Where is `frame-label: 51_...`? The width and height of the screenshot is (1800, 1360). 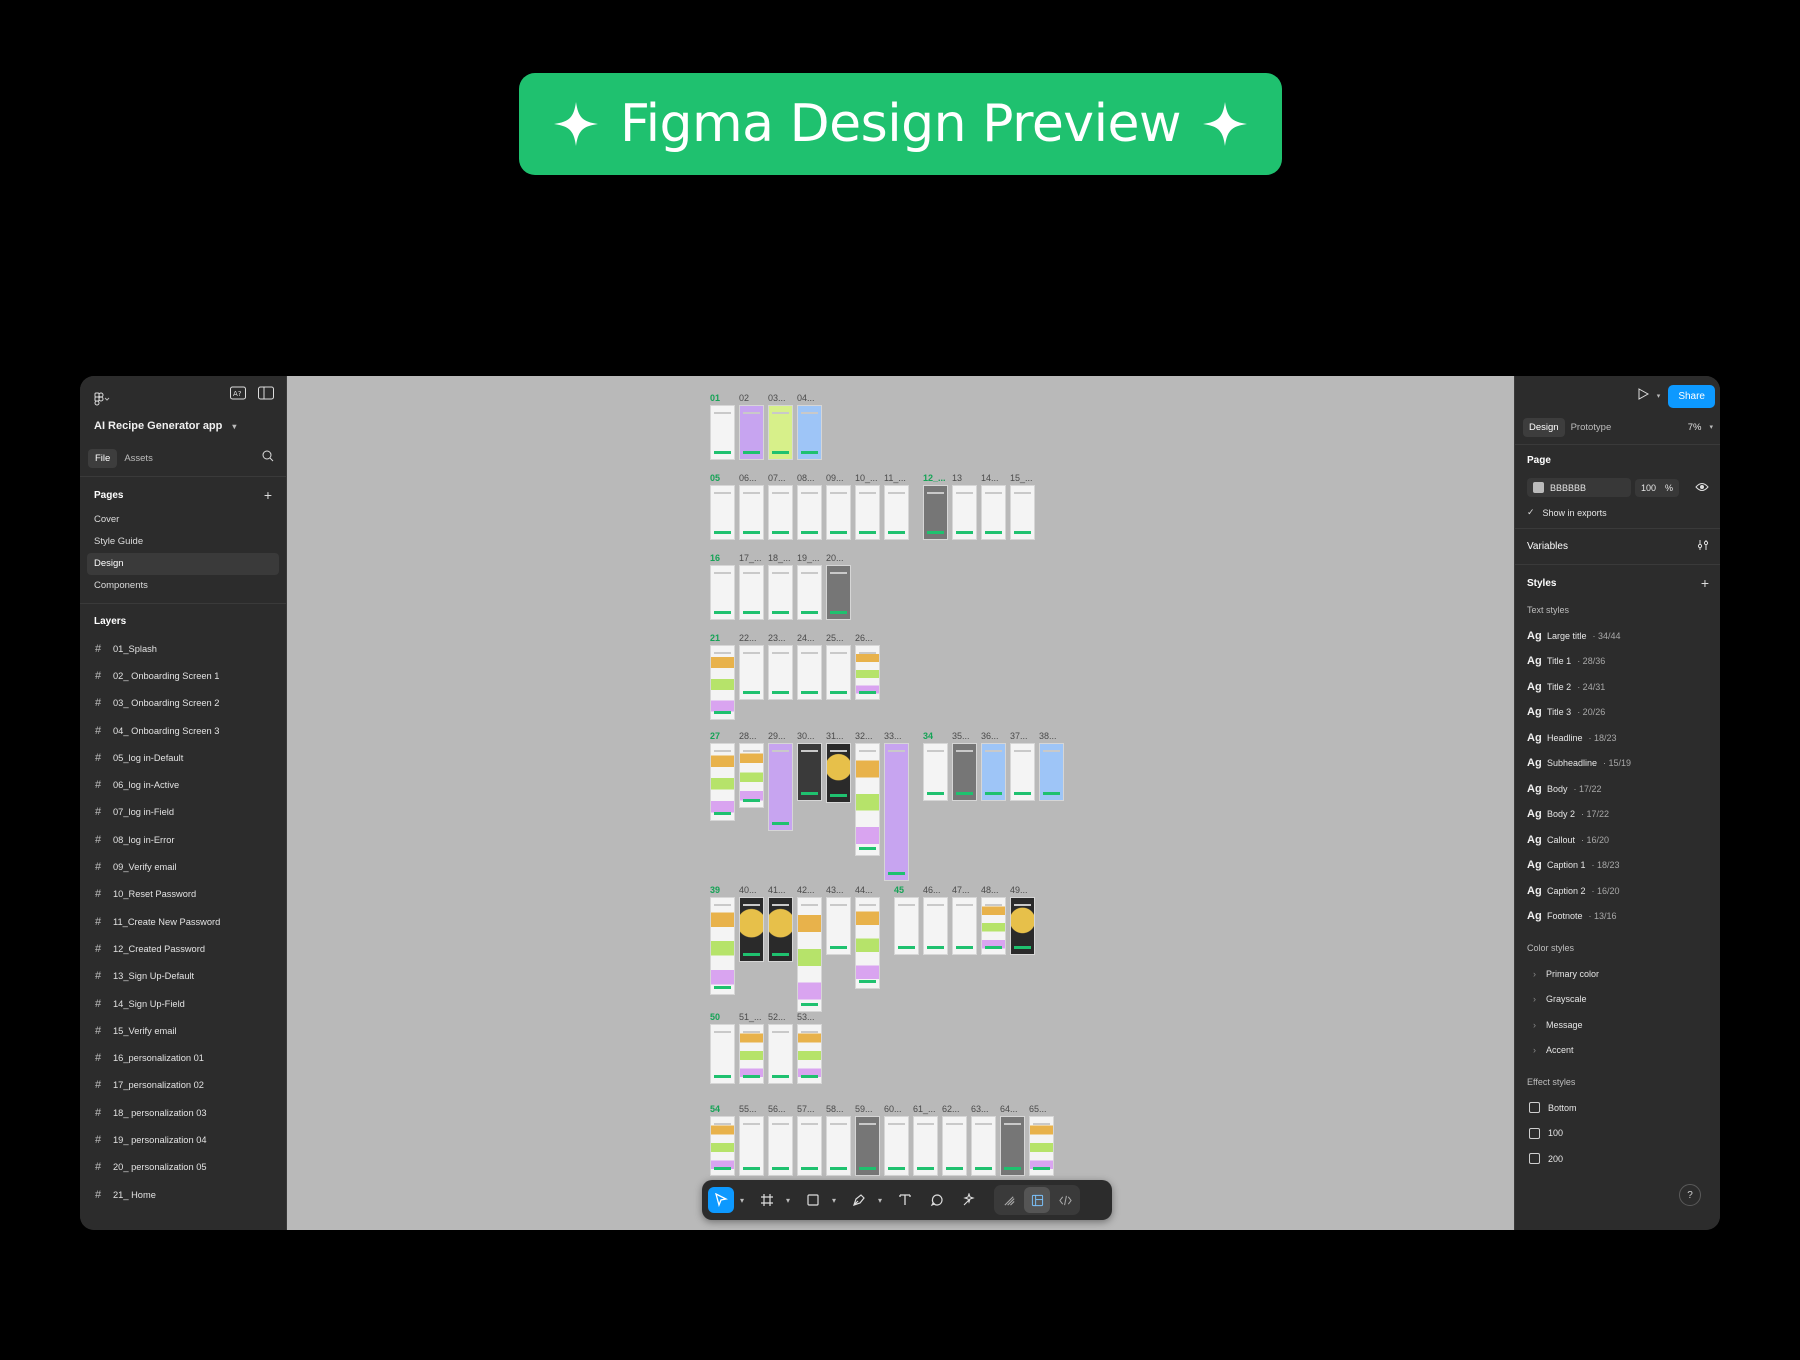
frame-label: 51_... is located at coordinates (750, 1017).